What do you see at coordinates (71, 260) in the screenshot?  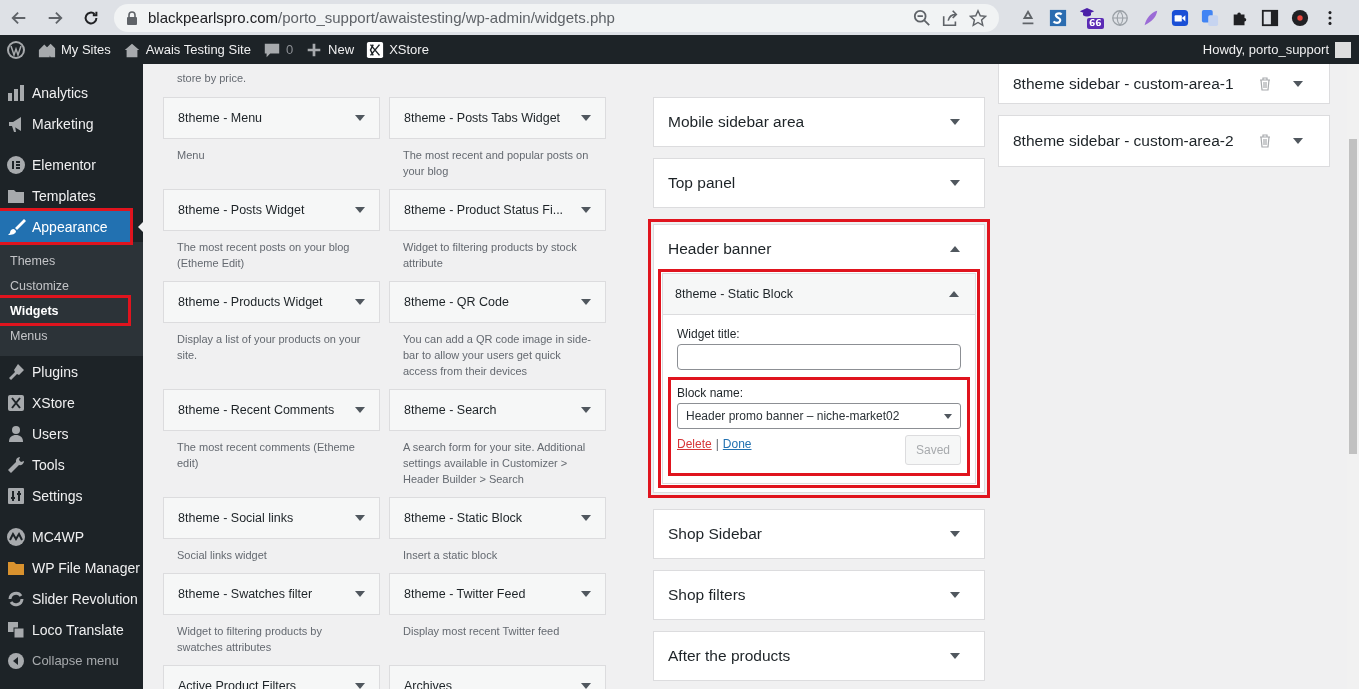 I see `submenu-item: Themes` at bounding box center [71, 260].